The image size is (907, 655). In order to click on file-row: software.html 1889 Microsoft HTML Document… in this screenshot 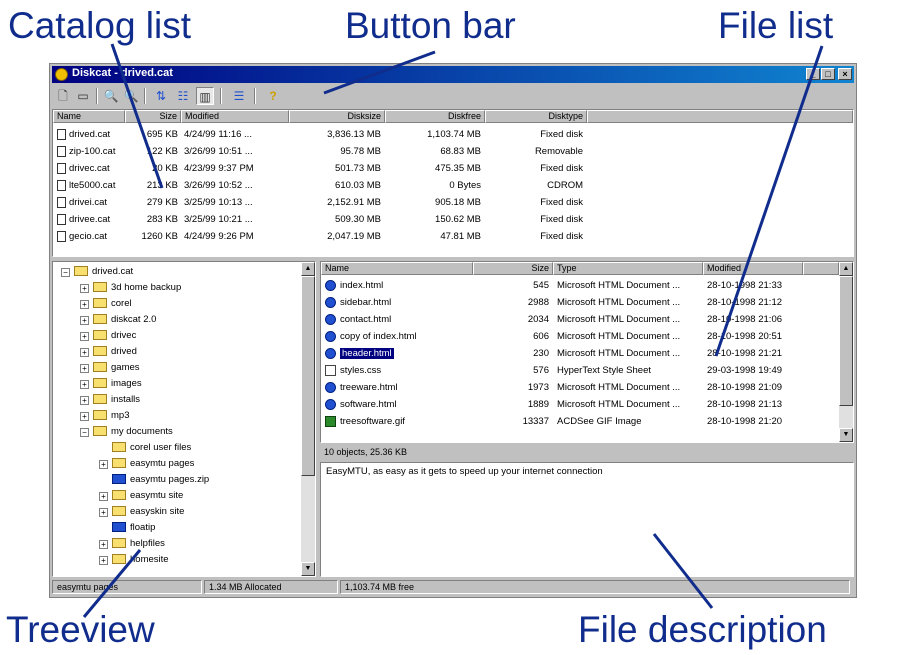, I will do `click(587, 404)`.